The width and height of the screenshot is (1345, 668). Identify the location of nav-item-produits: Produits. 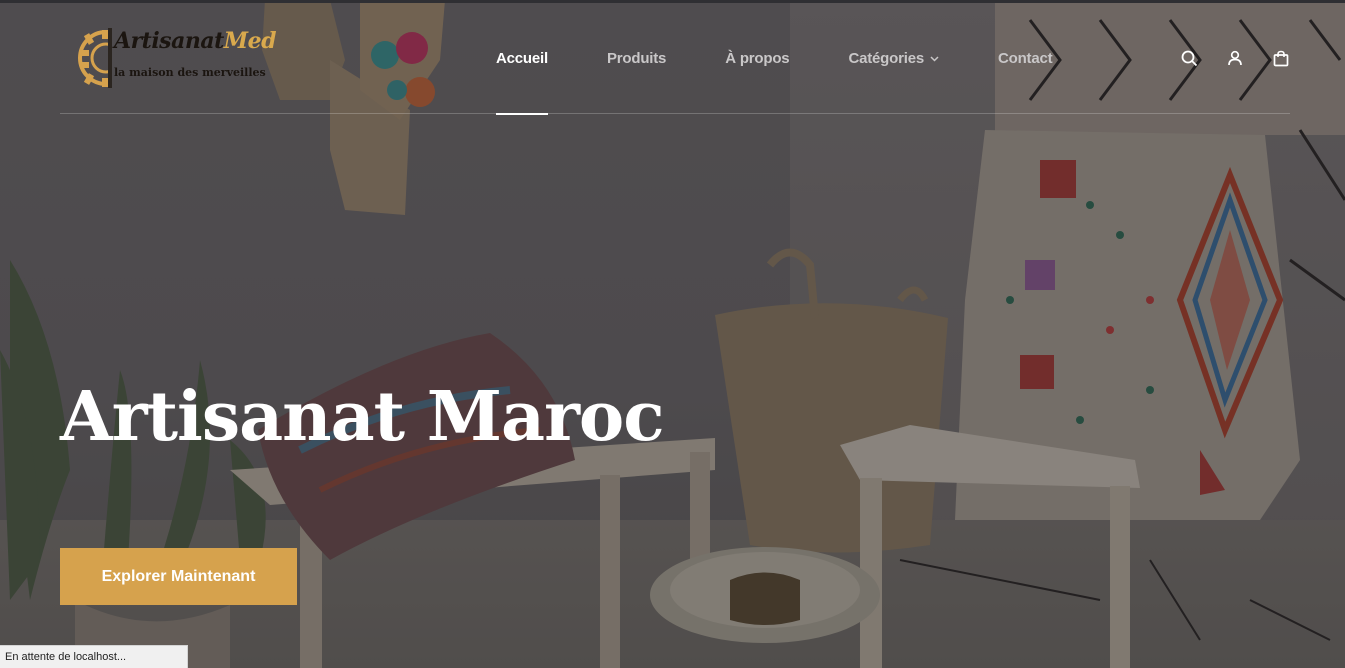
(636, 58).